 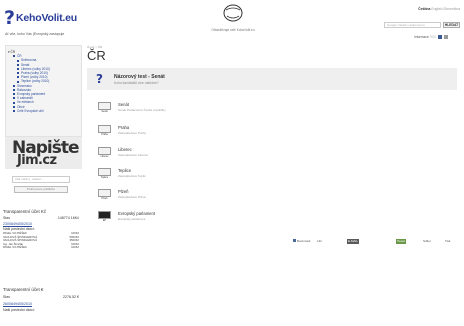 What do you see at coordinates (139, 77) in the screenshot?
I see `featured-test-title: Názorový test - Senát` at bounding box center [139, 77].